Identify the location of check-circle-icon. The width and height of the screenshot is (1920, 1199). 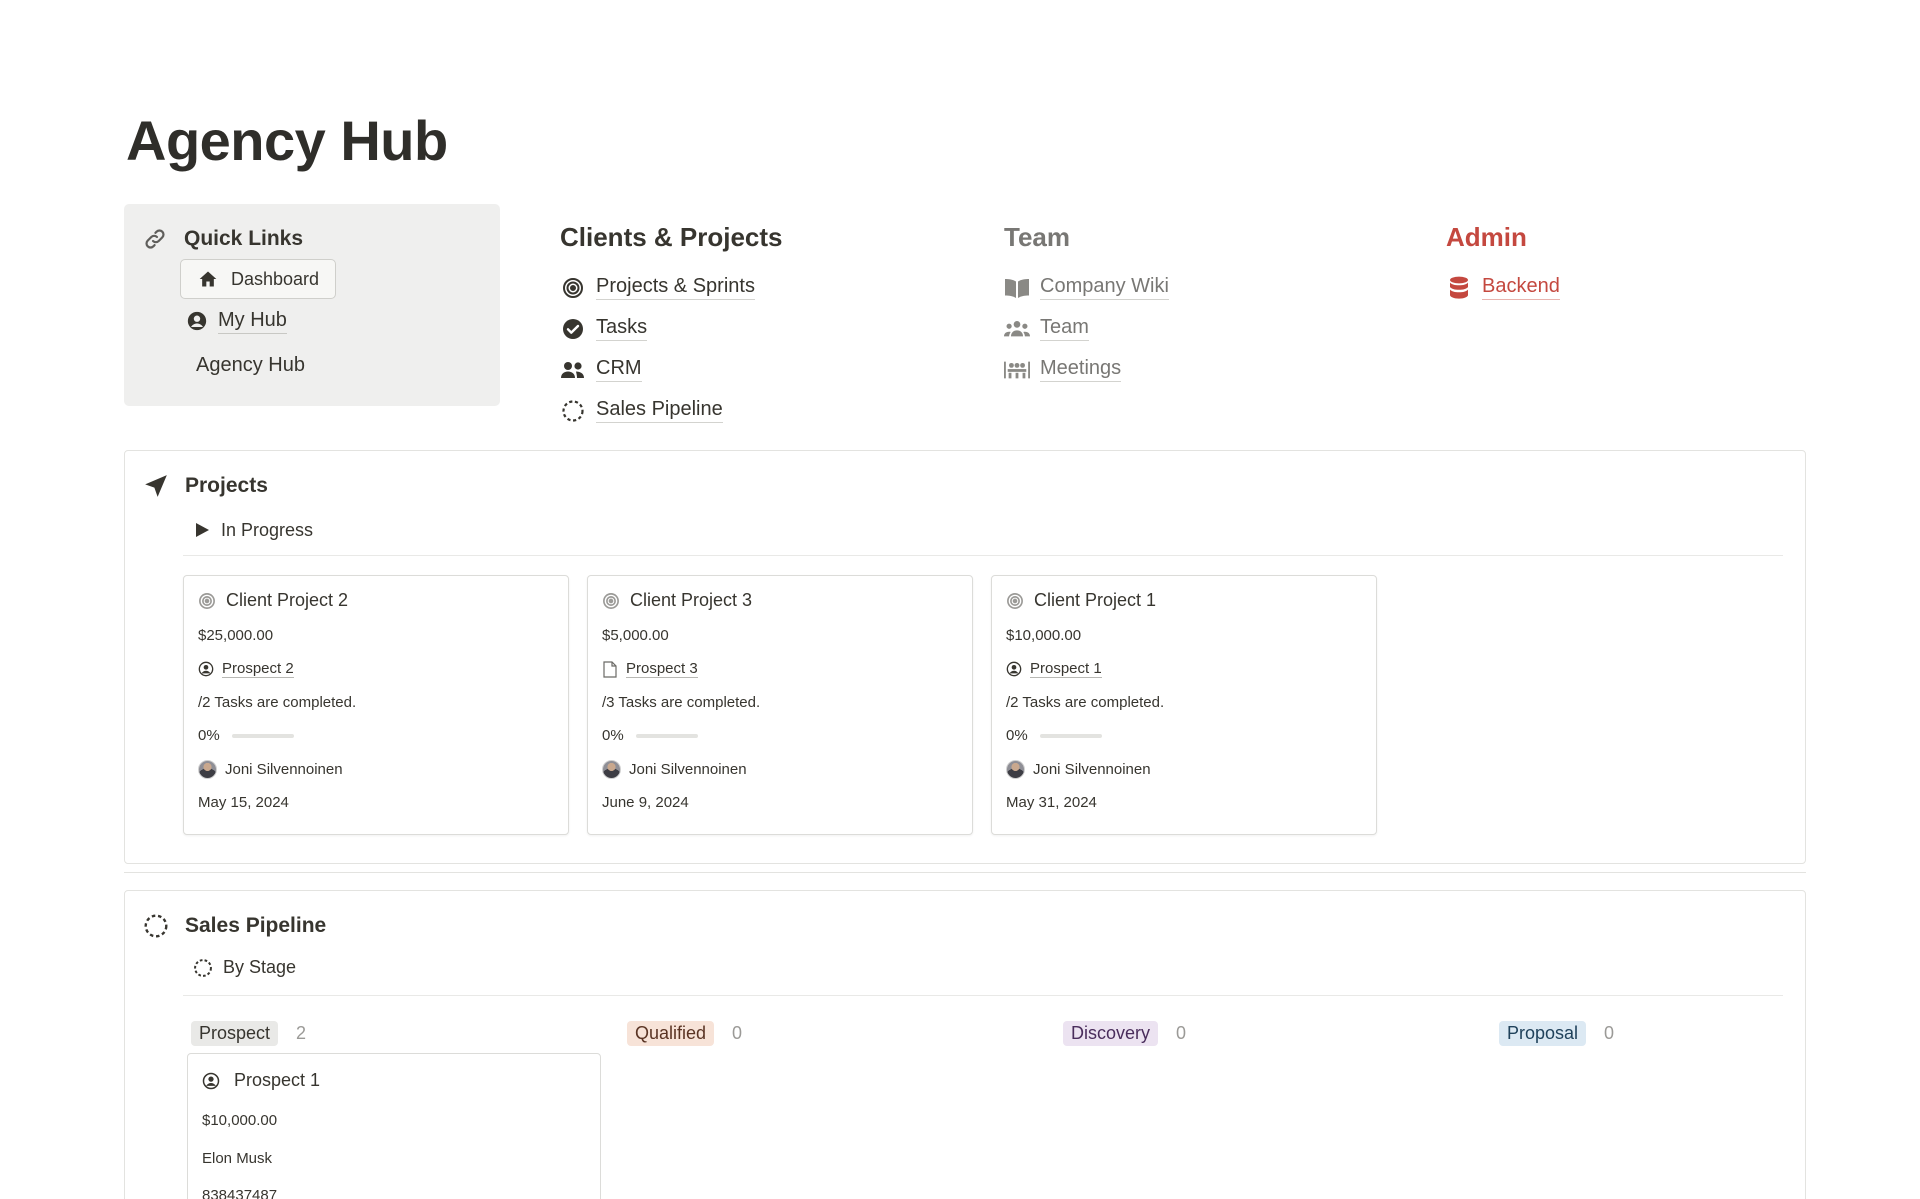
(573, 329).